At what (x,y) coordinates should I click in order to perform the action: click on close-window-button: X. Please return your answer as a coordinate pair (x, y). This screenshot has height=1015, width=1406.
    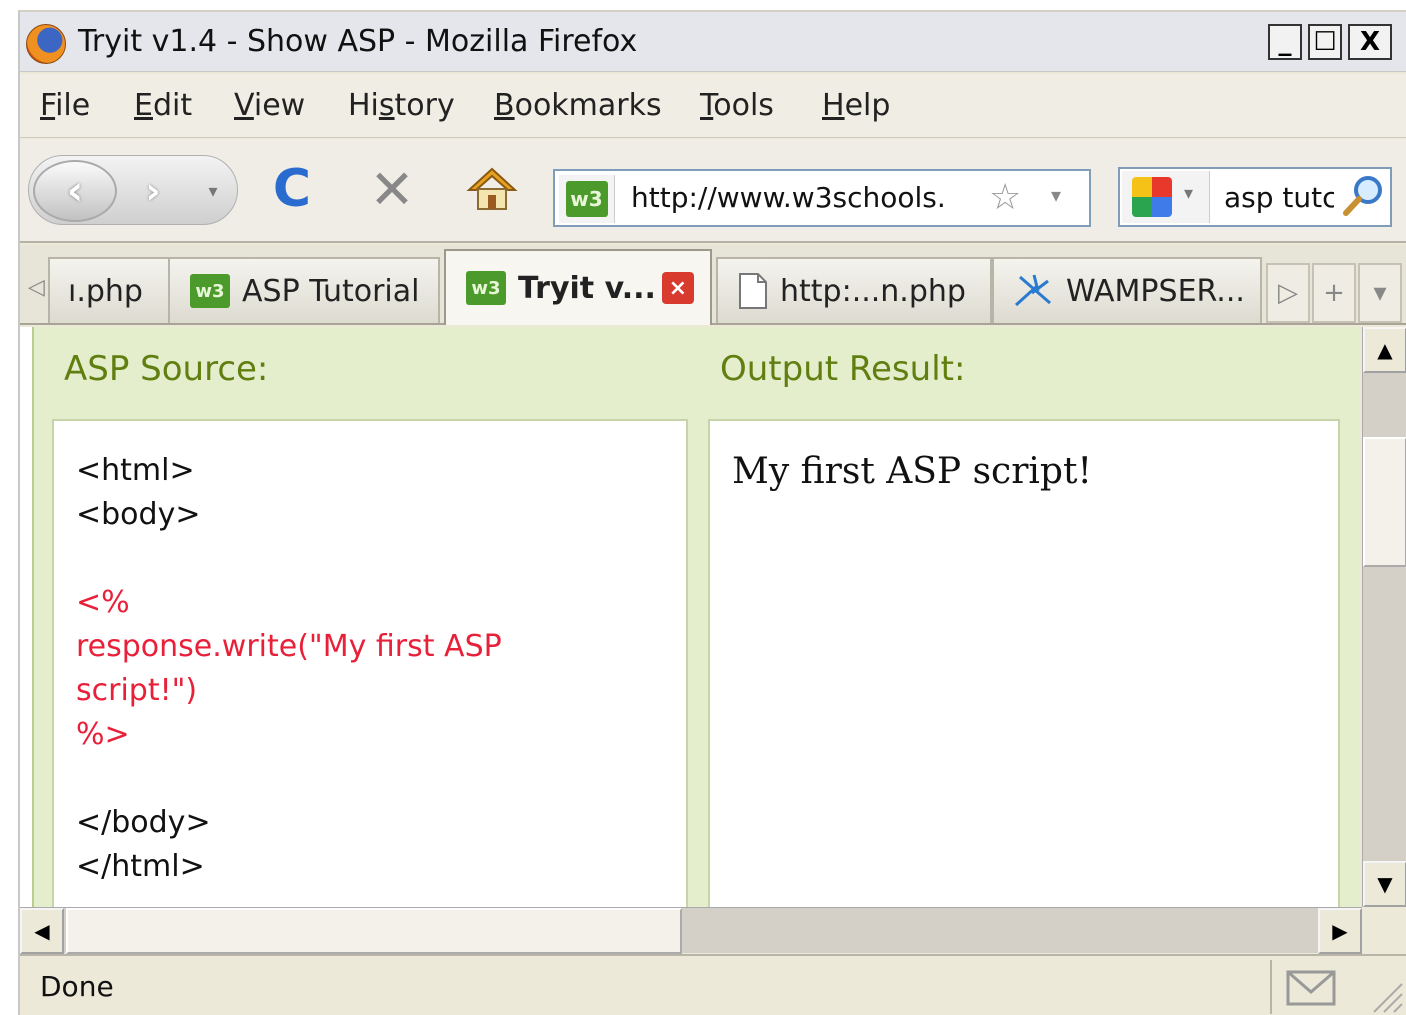
    Looking at the image, I should click on (1370, 42).